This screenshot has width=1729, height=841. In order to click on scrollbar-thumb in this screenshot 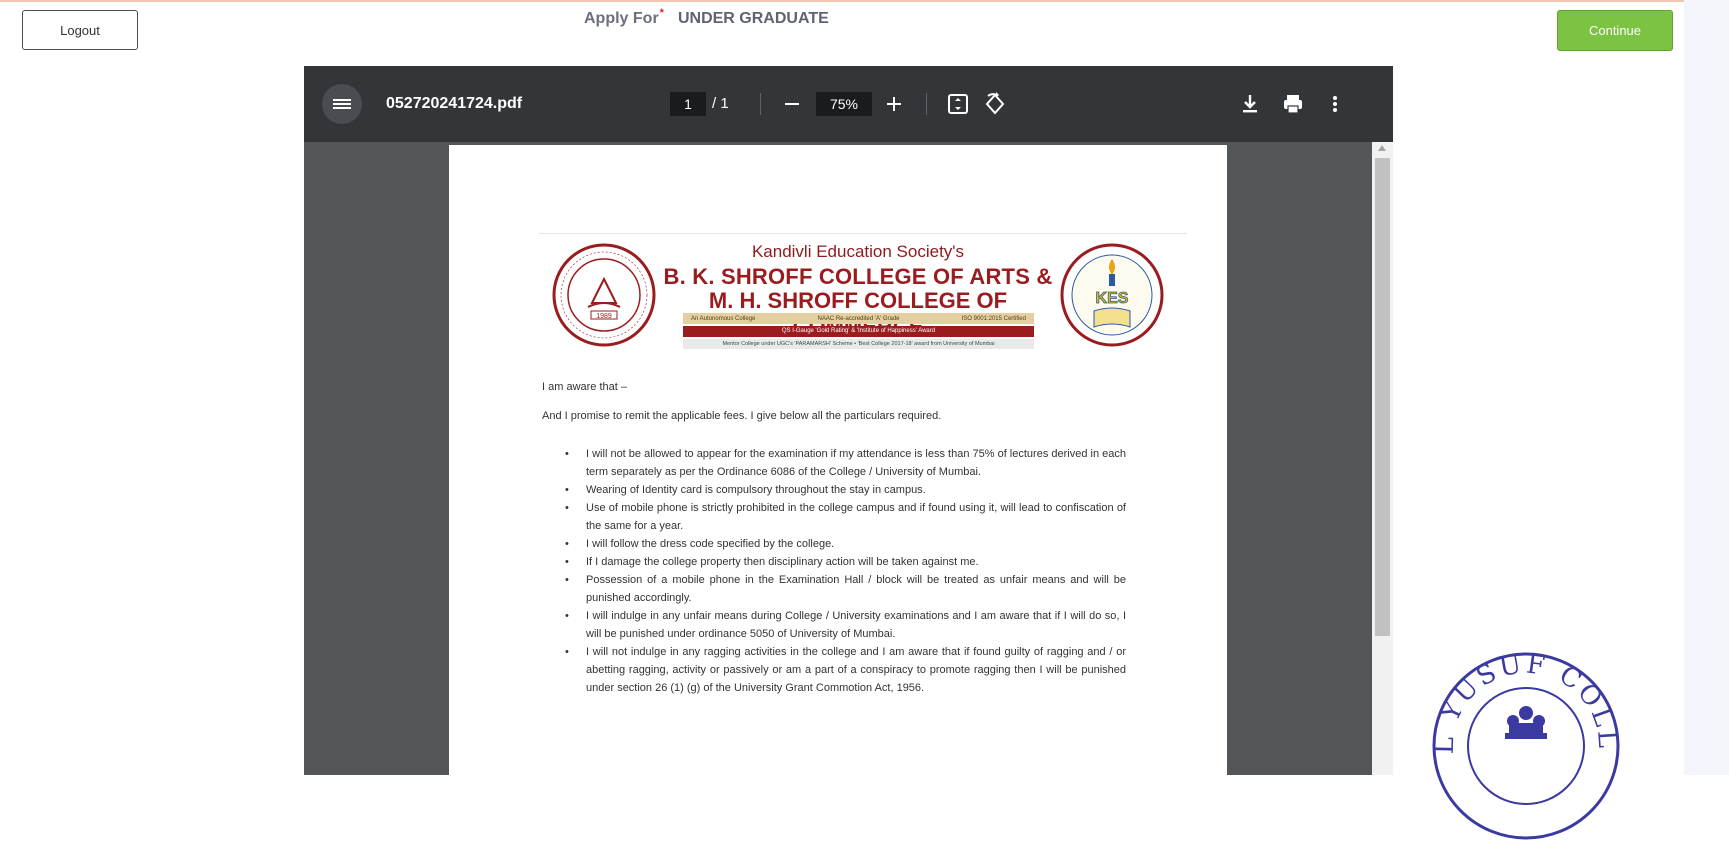, I will do `click(1382, 397)`.